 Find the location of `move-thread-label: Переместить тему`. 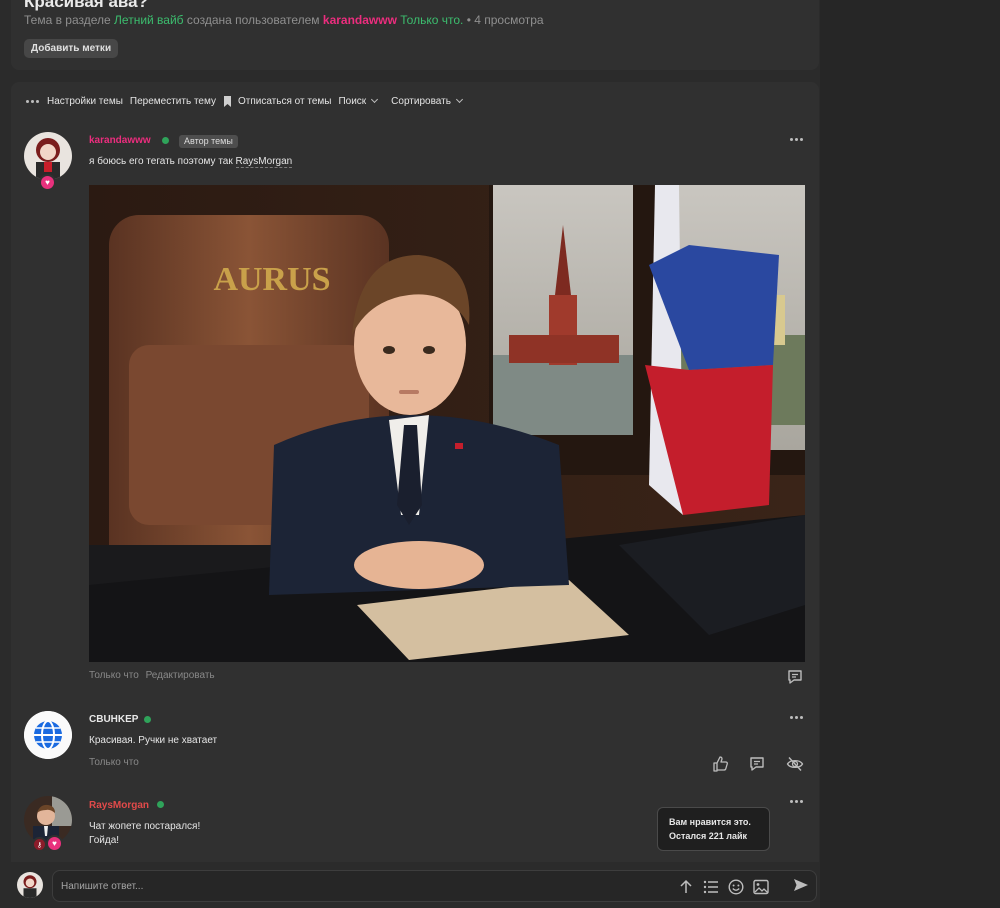

move-thread-label: Переместить тему is located at coordinates (172, 101).